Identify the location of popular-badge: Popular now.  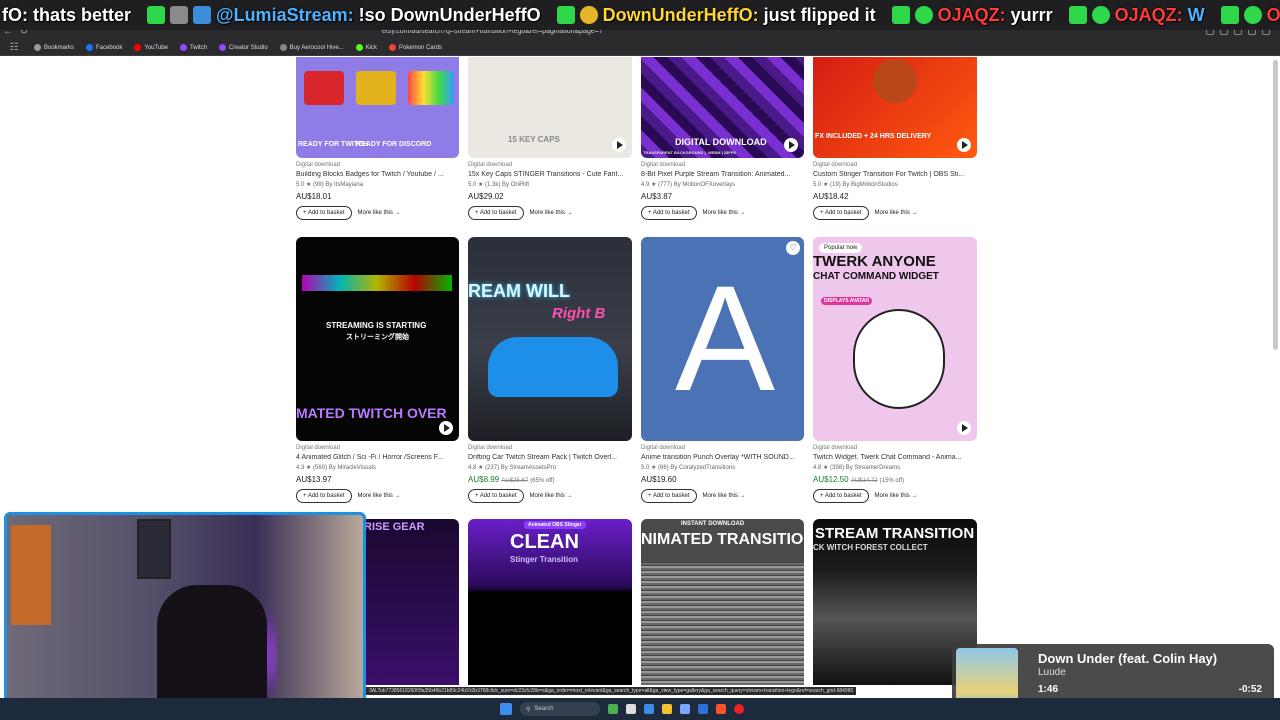
(841, 248).